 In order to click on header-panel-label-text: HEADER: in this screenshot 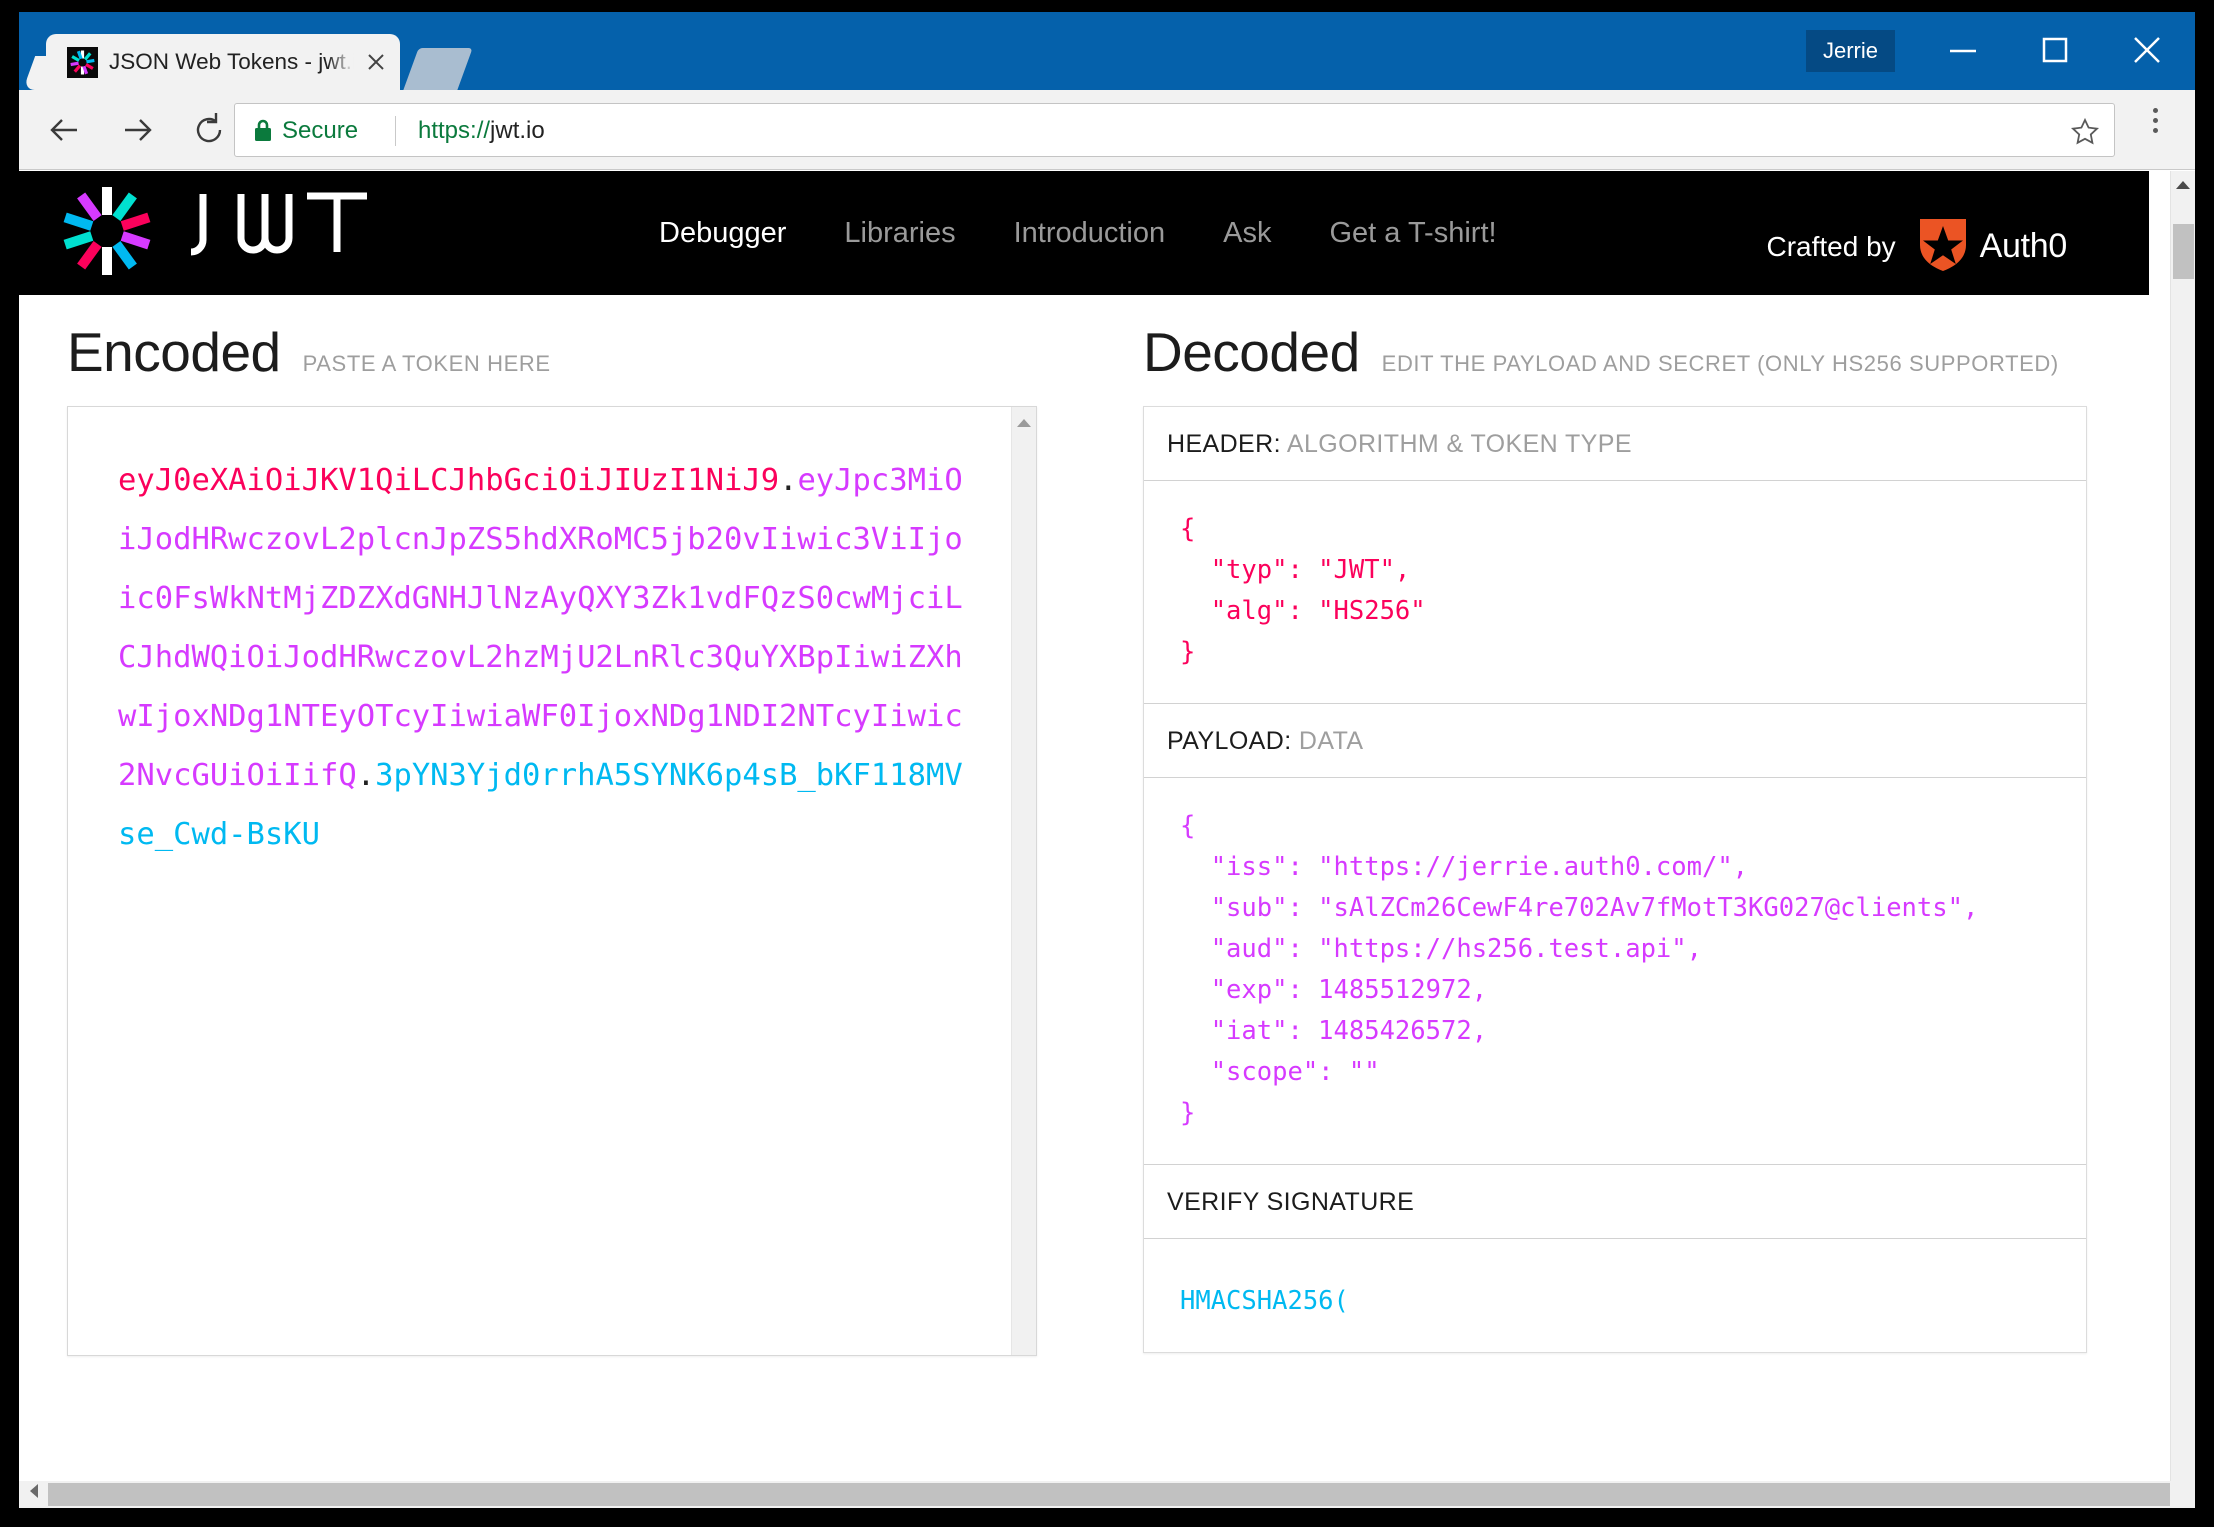, I will do `click(1224, 444)`.